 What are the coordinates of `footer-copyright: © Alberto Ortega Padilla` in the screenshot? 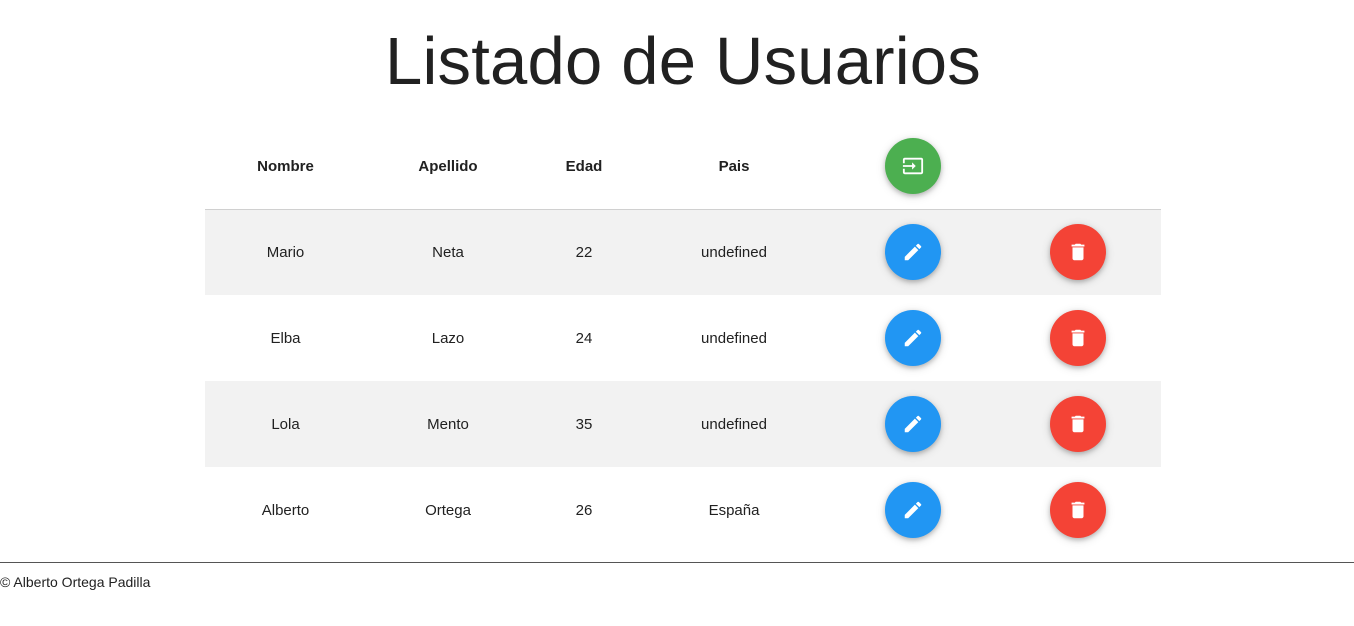 It's located at (75, 582).